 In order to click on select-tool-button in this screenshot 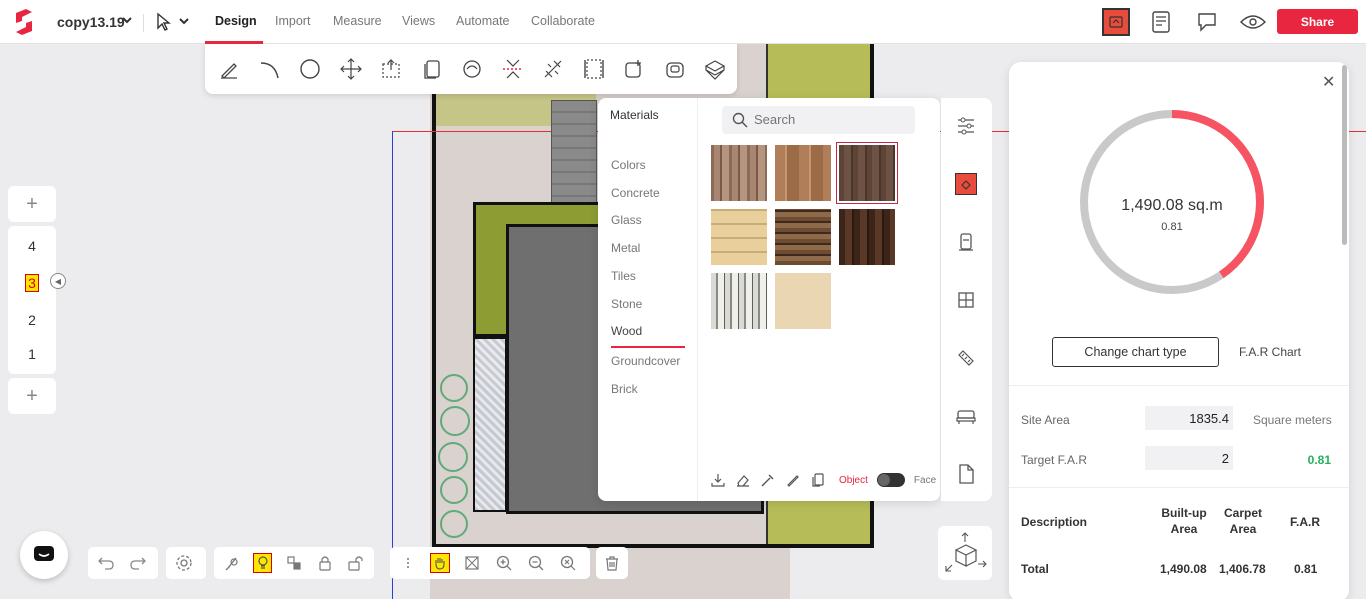, I will do `click(175, 22)`.